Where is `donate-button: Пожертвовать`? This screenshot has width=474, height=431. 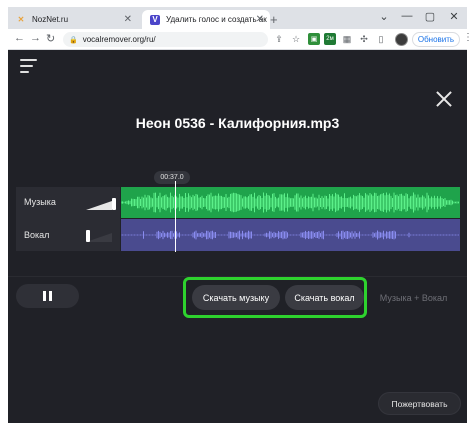
donate-button: Пожертвовать is located at coordinates (419, 403).